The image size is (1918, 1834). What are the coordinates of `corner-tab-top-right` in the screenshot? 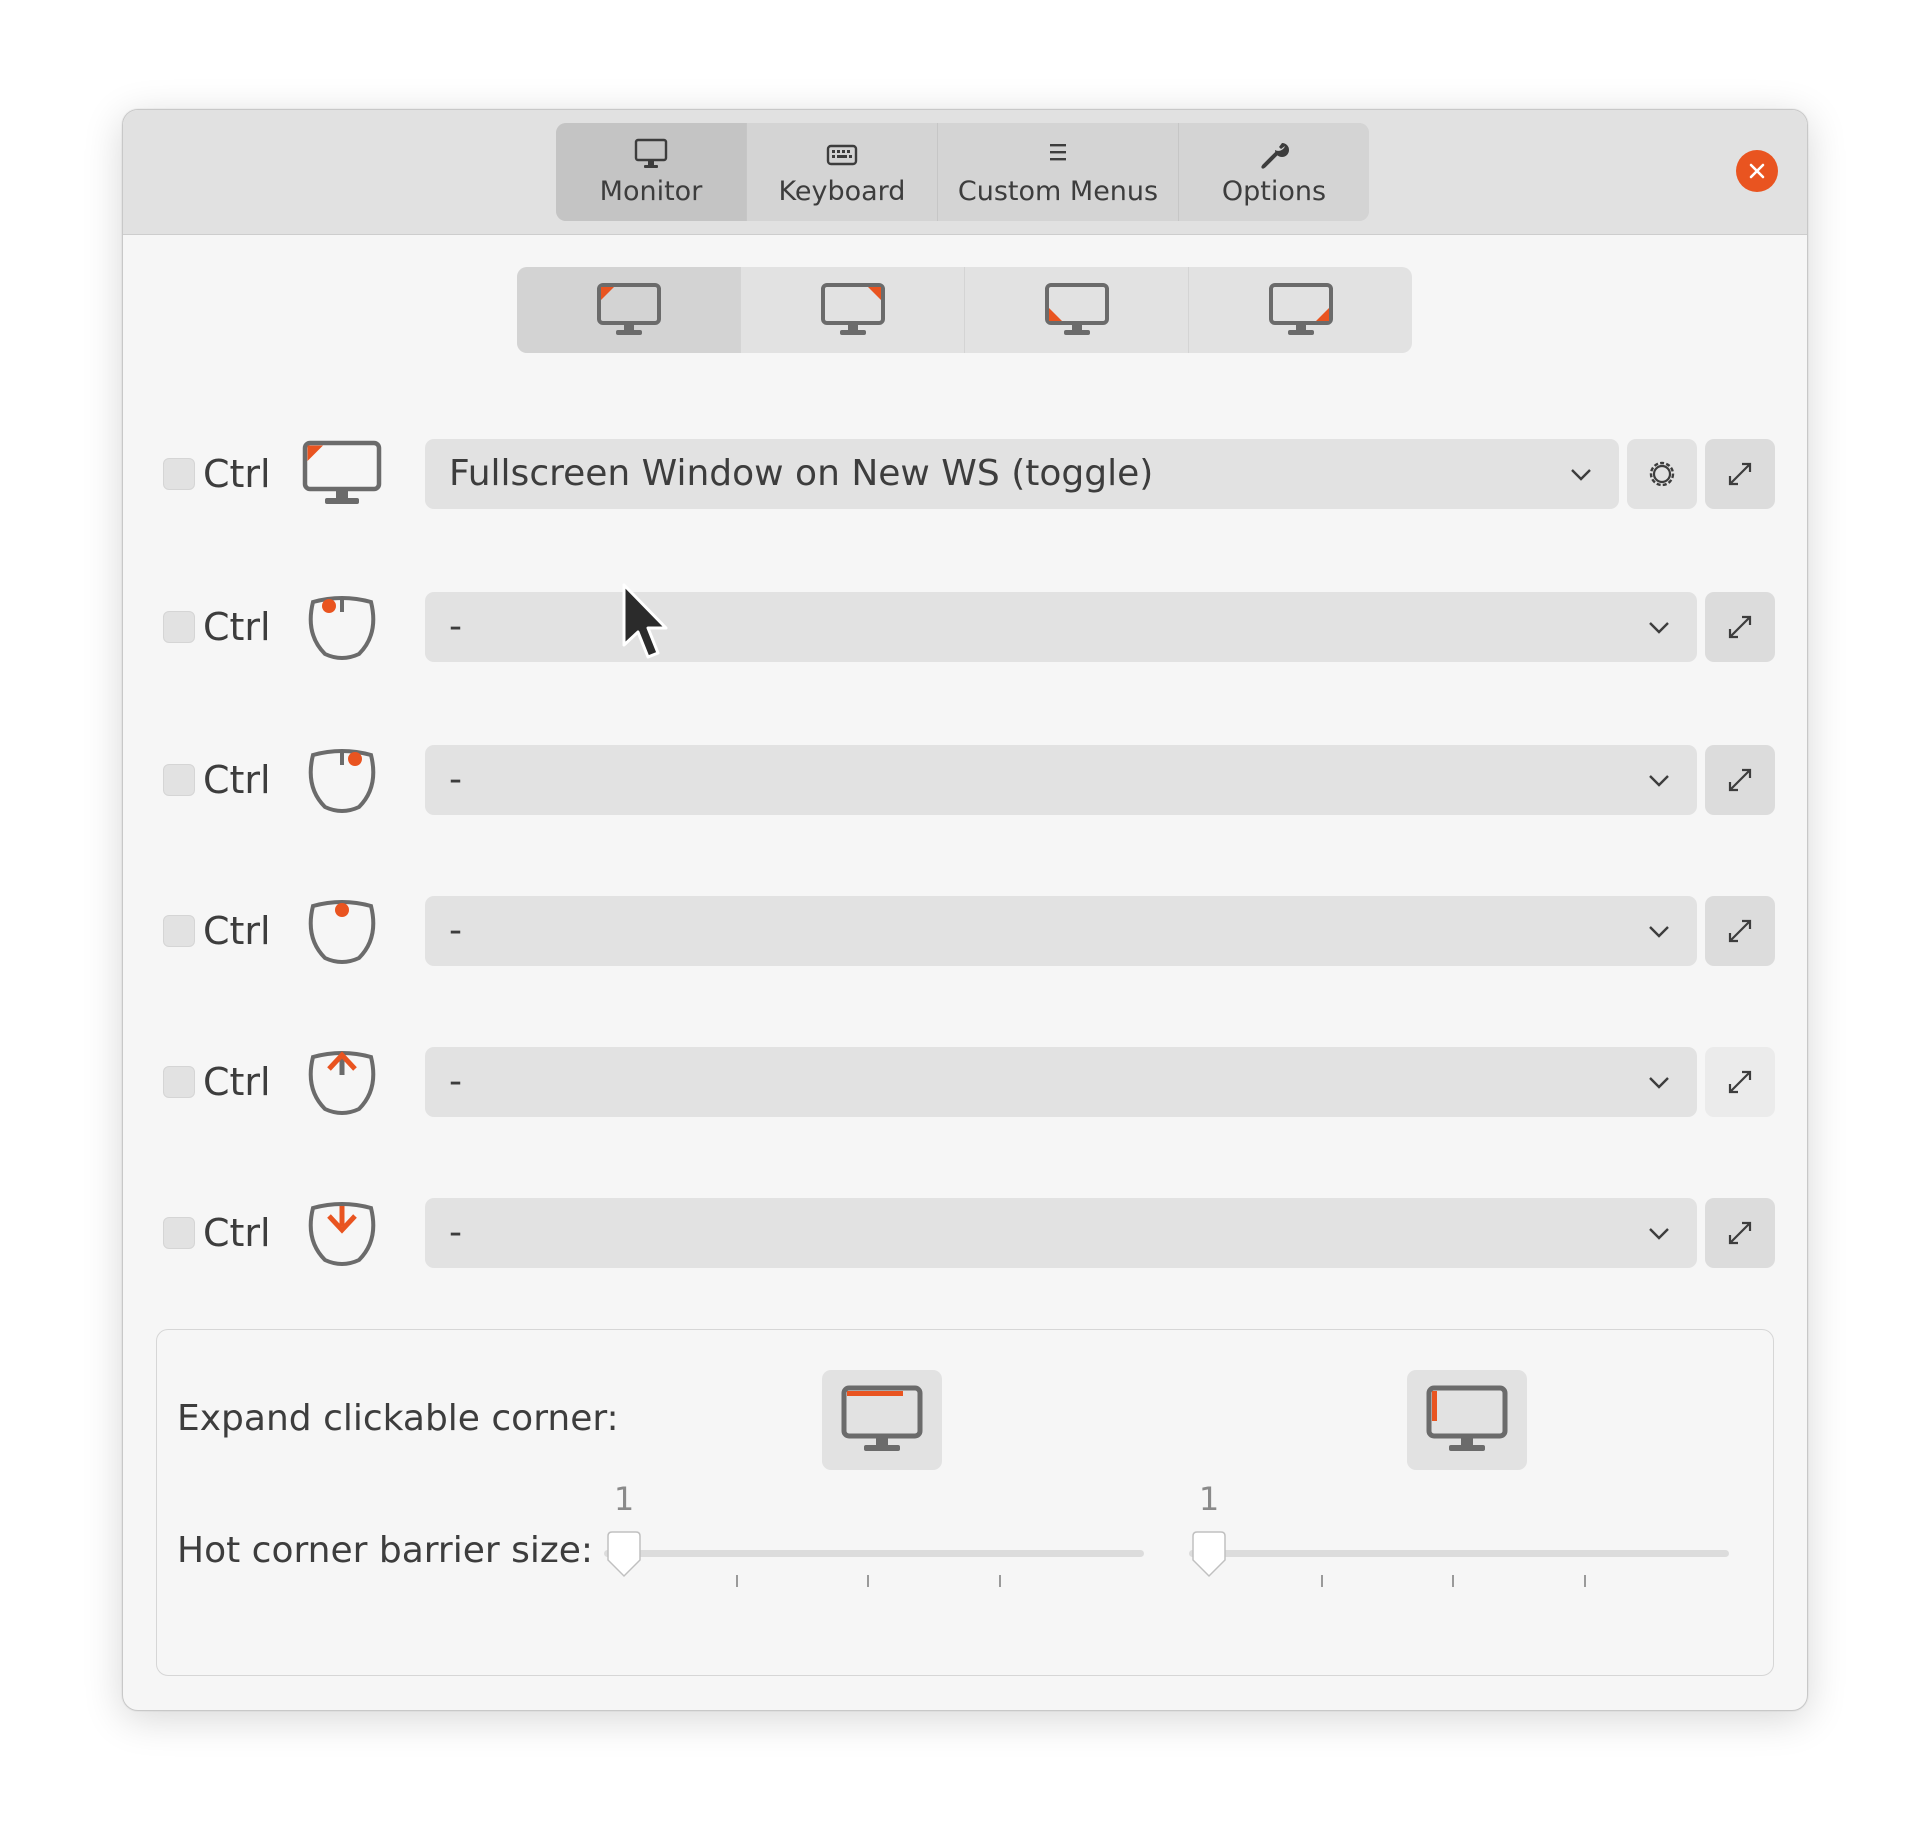 It's located at (853, 310).